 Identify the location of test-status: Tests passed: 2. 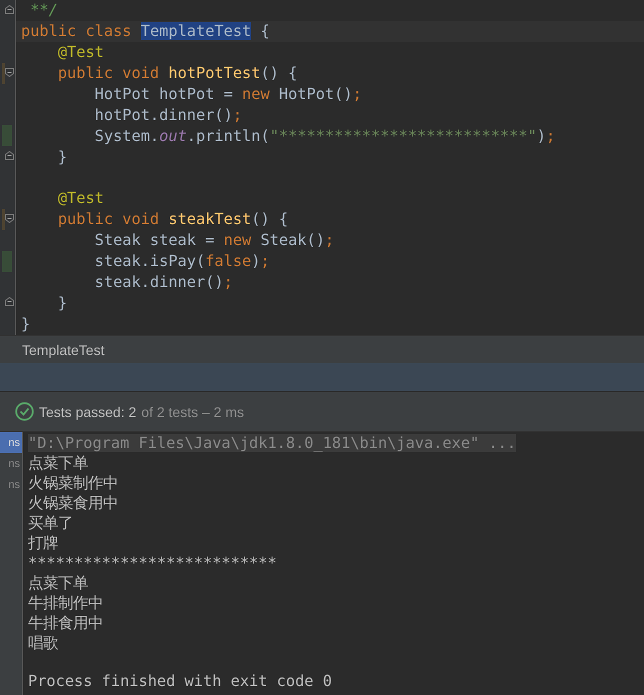
(87, 412).